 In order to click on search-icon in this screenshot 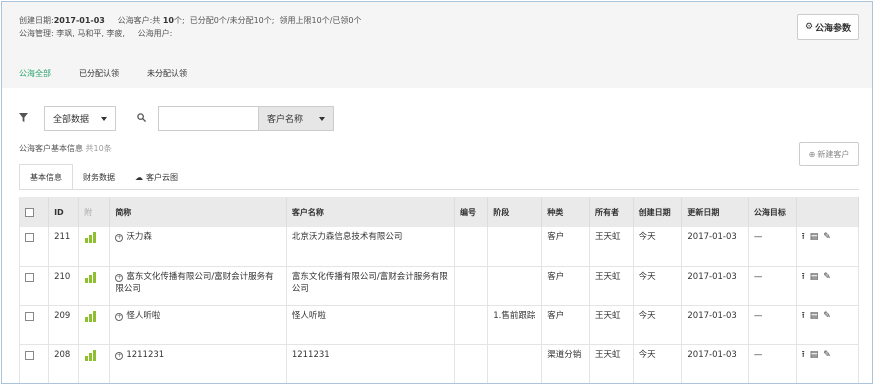, I will do `click(141, 118)`.